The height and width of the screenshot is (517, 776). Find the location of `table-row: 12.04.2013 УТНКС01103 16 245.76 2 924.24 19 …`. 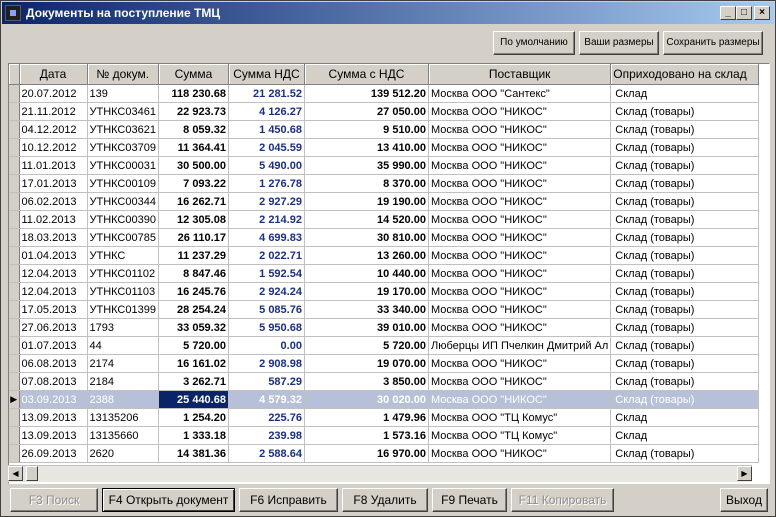

table-row: 12.04.2013 УТНКС01103 16 245.76 2 924.24 19 … is located at coordinates (384, 291).